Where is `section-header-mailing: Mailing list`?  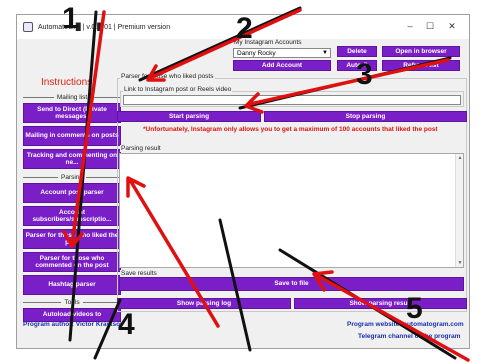
section-header-mailing: Mailing list is located at coordinates (72, 97).